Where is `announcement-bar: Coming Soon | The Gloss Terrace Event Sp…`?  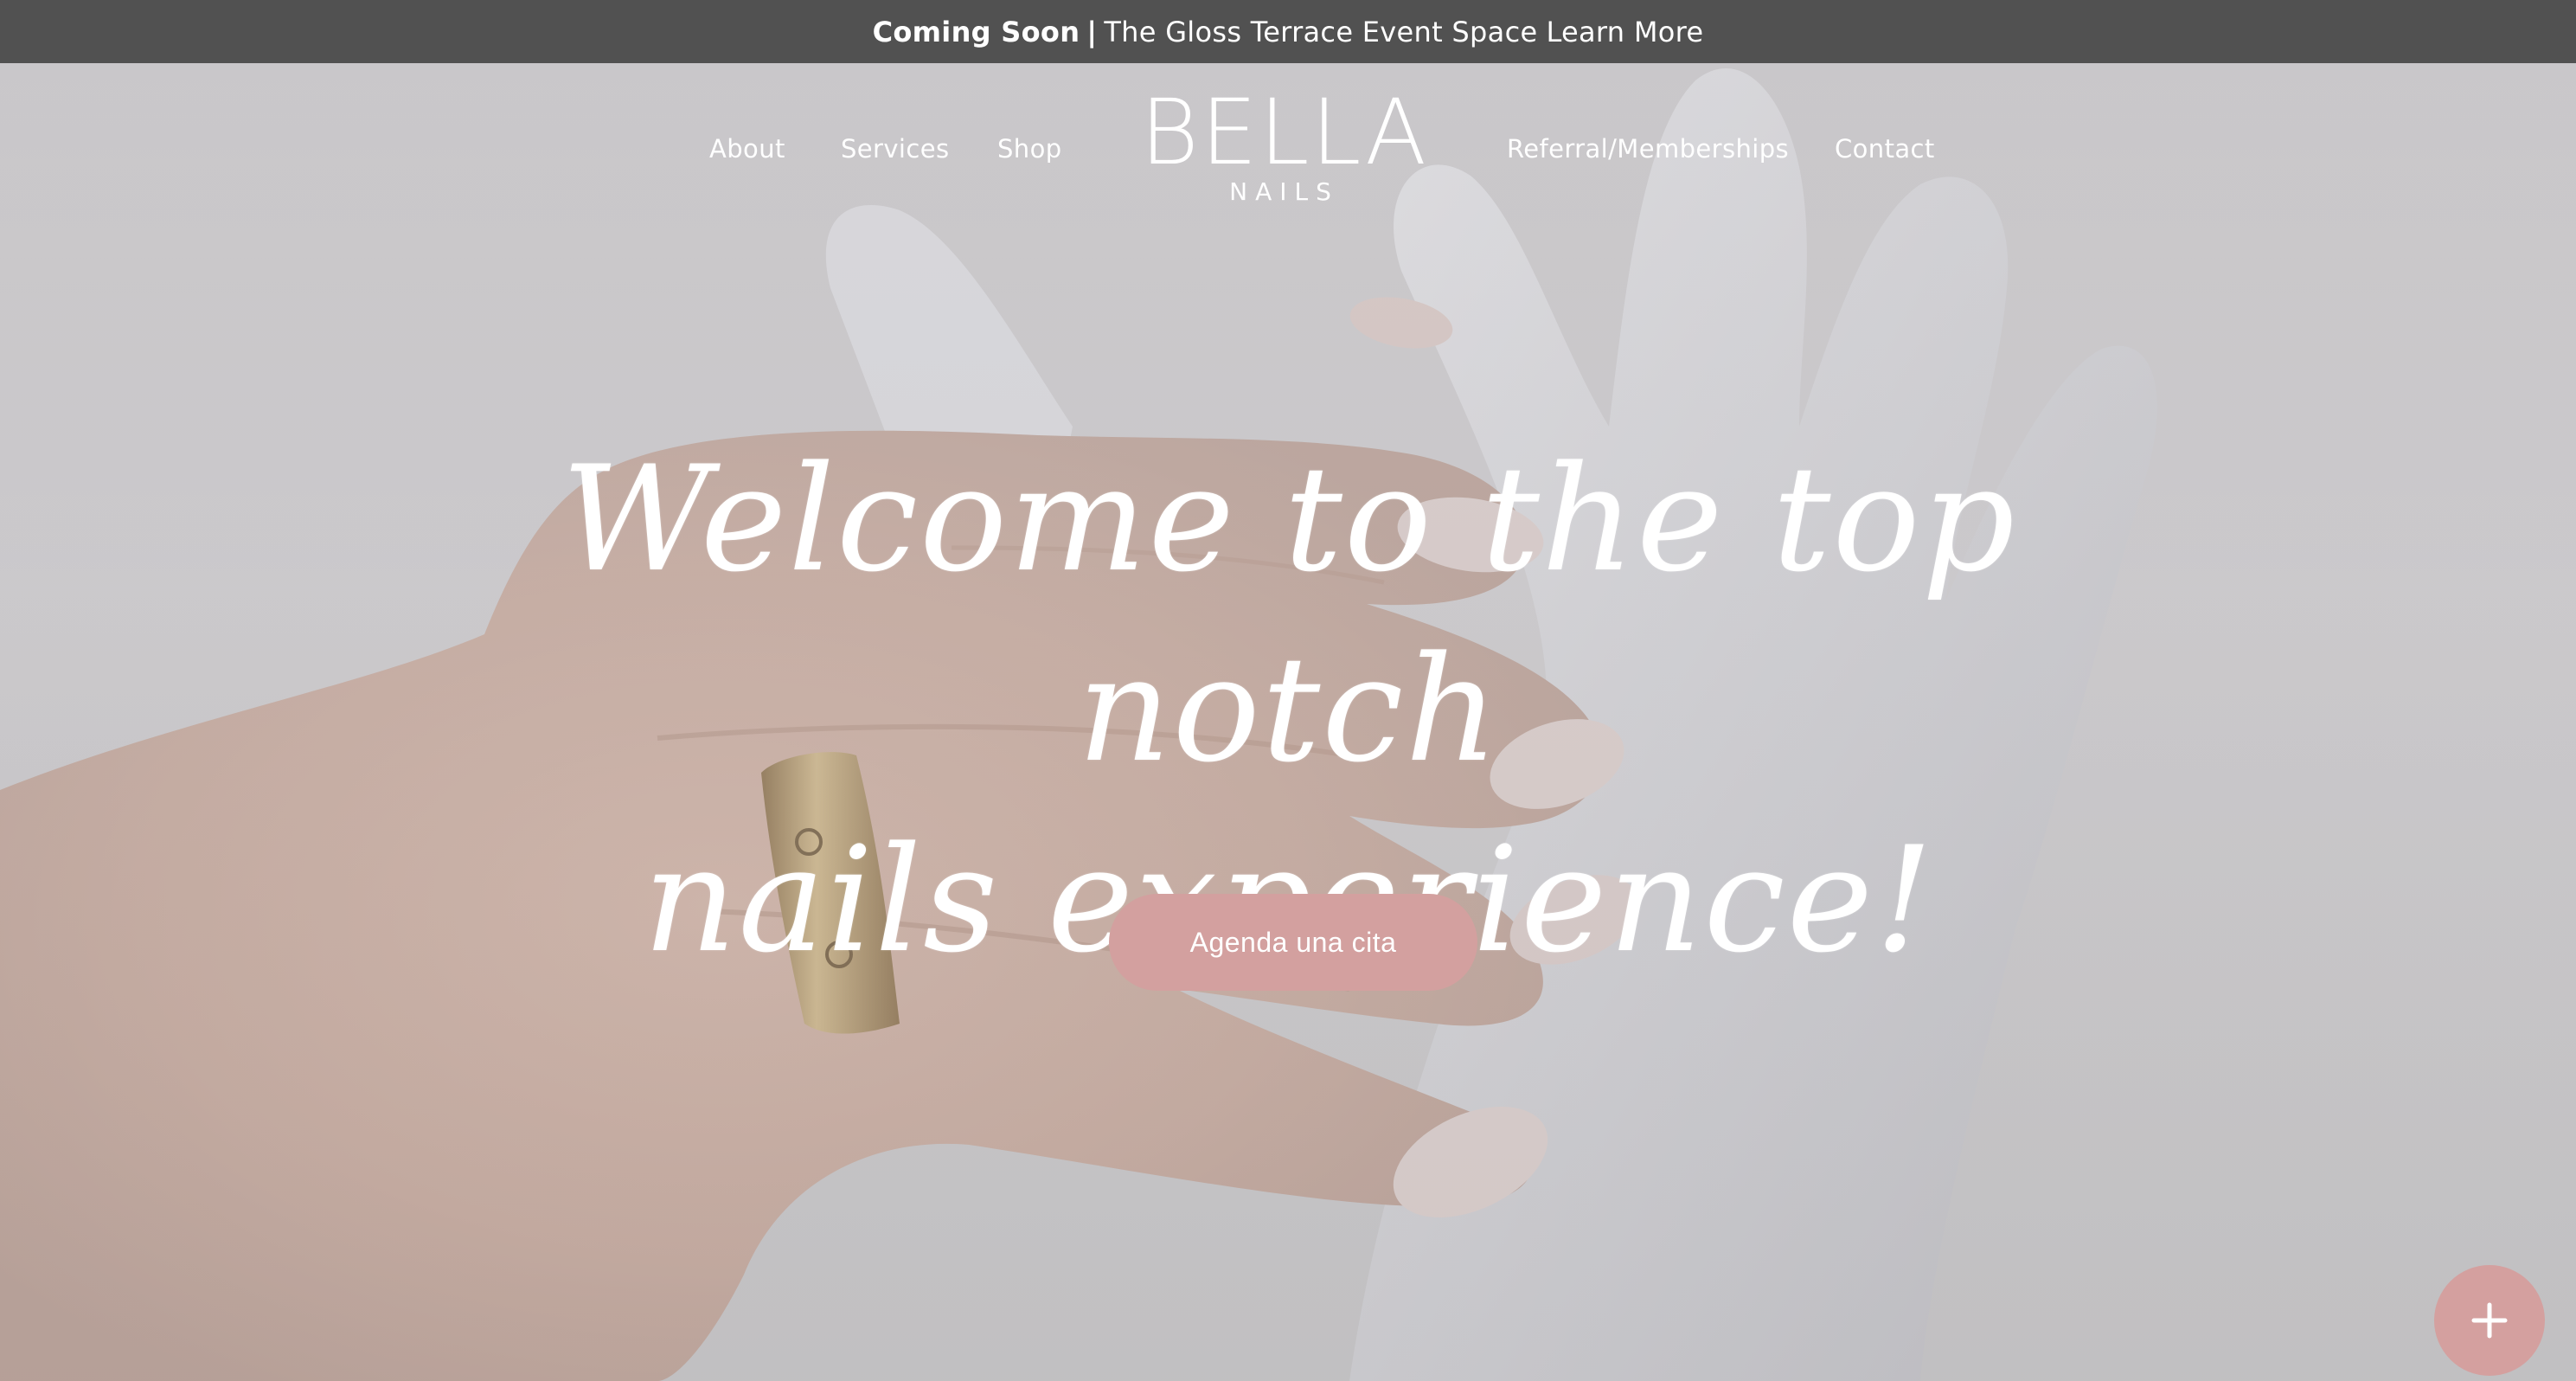 announcement-bar: Coming Soon | The Gloss Terrace Event Sp… is located at coordinates (1288, 31).